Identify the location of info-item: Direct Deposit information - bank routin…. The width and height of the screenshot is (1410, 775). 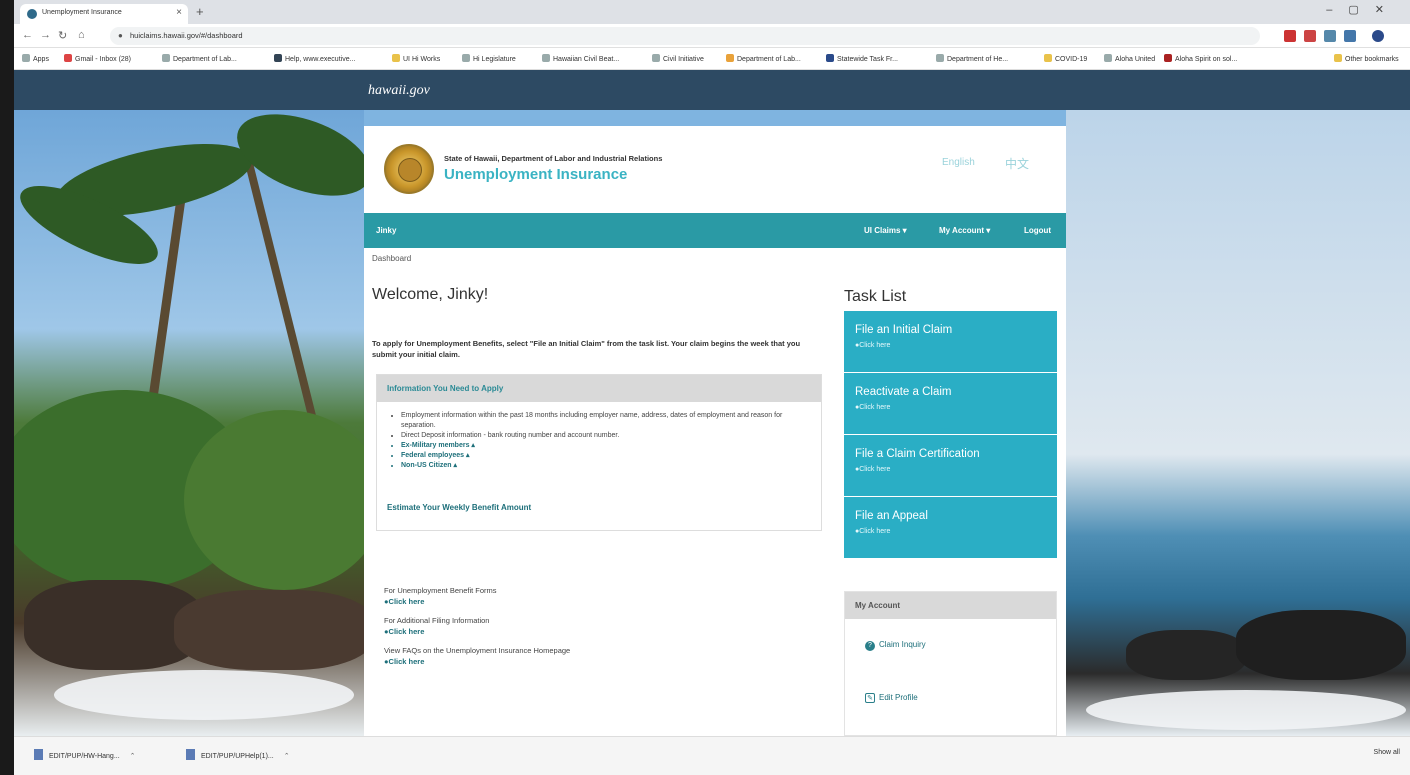
(605, 436).